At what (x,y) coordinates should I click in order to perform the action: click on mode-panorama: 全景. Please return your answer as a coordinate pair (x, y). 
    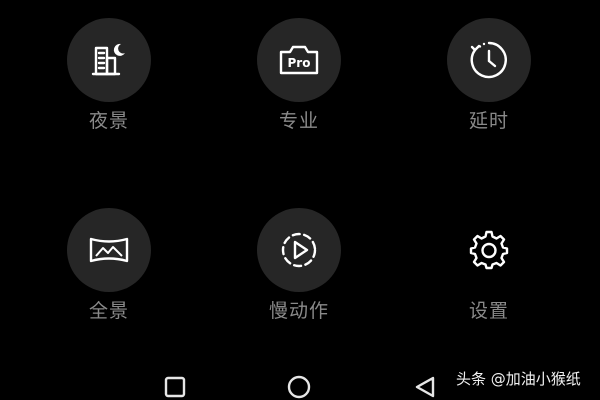
    Looking at the image, I should click on (109, 268).